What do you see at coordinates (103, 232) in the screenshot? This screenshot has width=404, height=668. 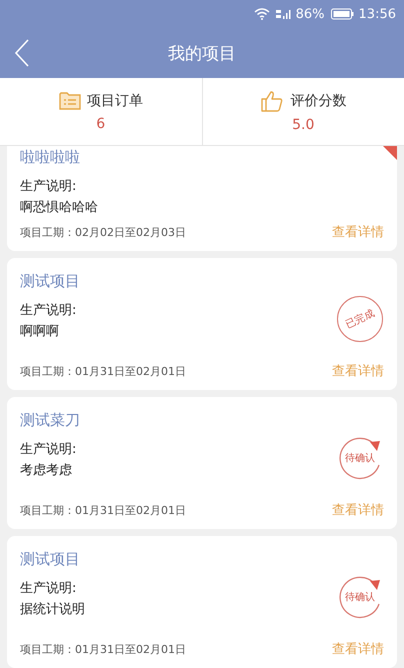 I see `project-period: 项目工期：02月02日至02月03日` at bounding box center [103, 232].